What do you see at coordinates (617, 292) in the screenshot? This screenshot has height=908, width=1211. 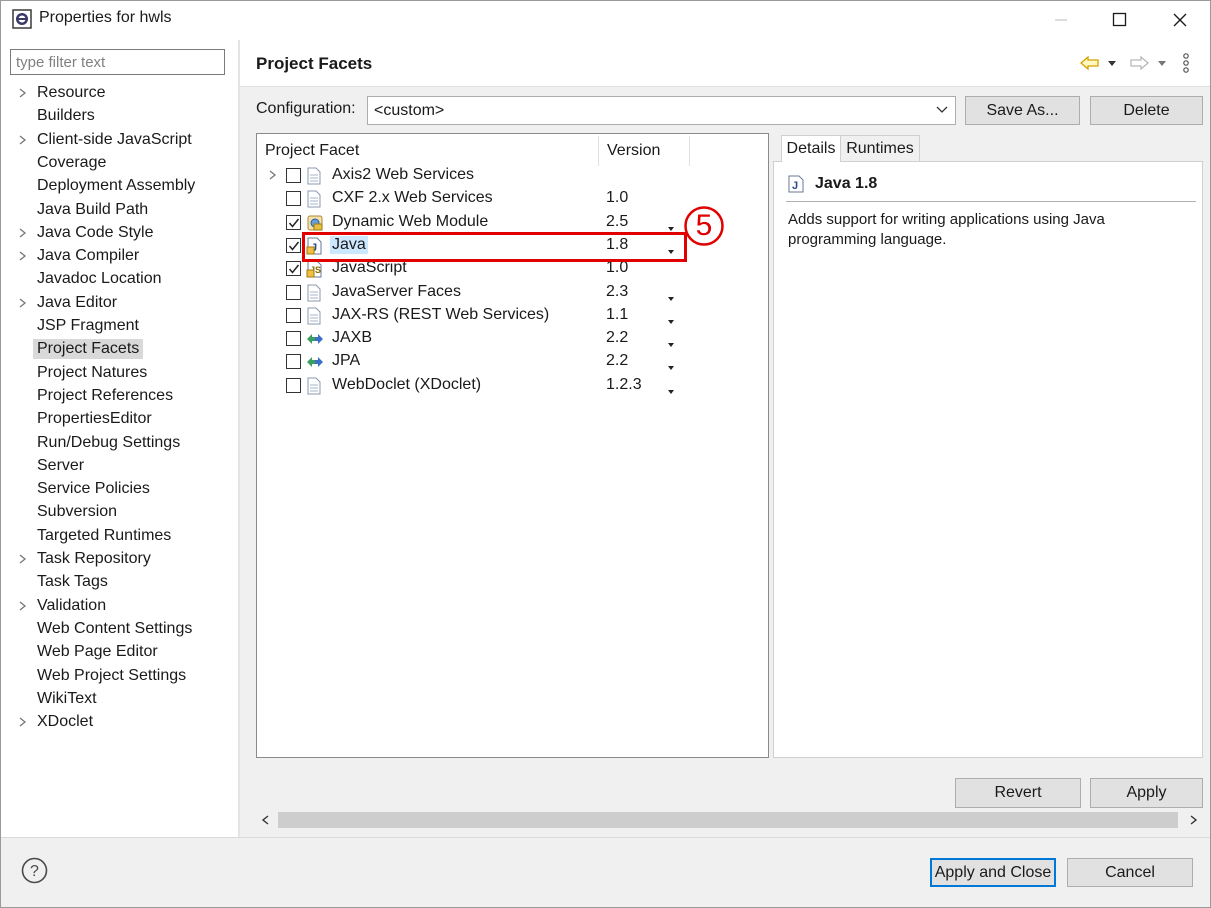 I see `facet-version: 2.3` at bounding box center [617, 292].